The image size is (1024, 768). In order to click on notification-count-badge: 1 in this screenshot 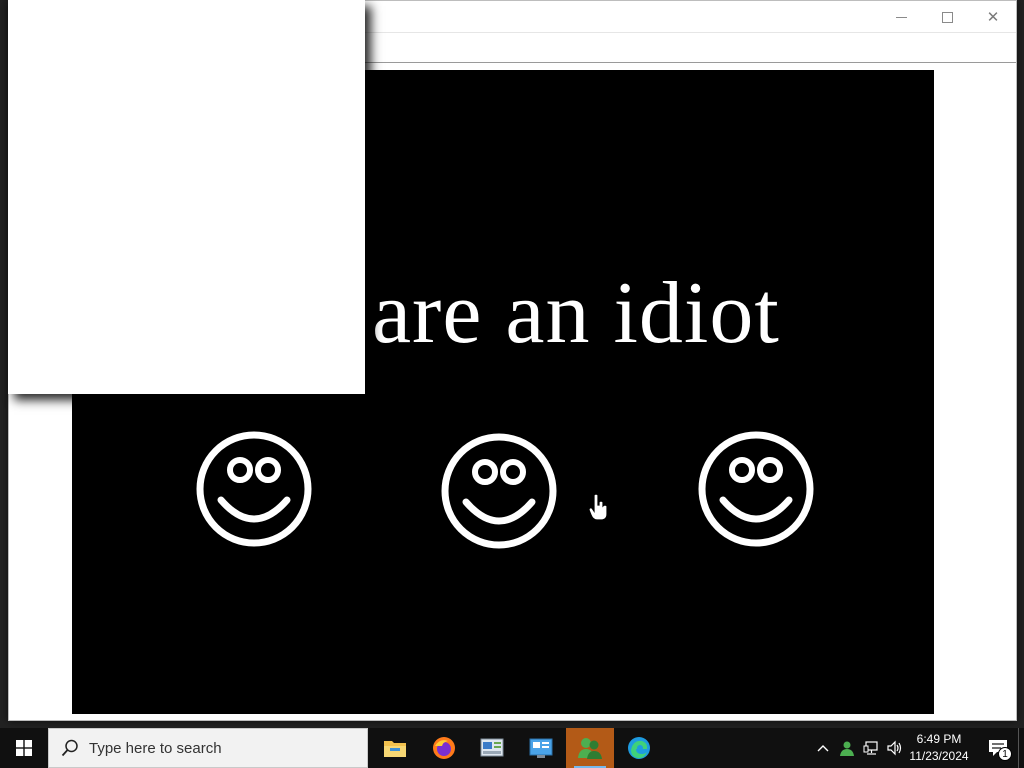, I will do `click(1005, 754)`.